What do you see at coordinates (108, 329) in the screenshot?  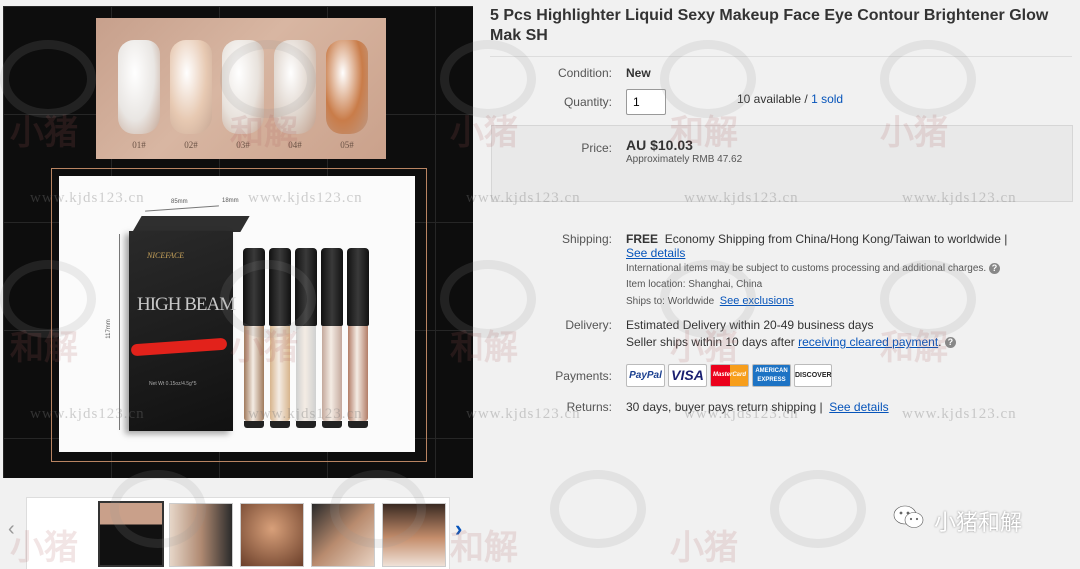 I see `dim-label-height: 117mm` at bounding box center [108, 329].